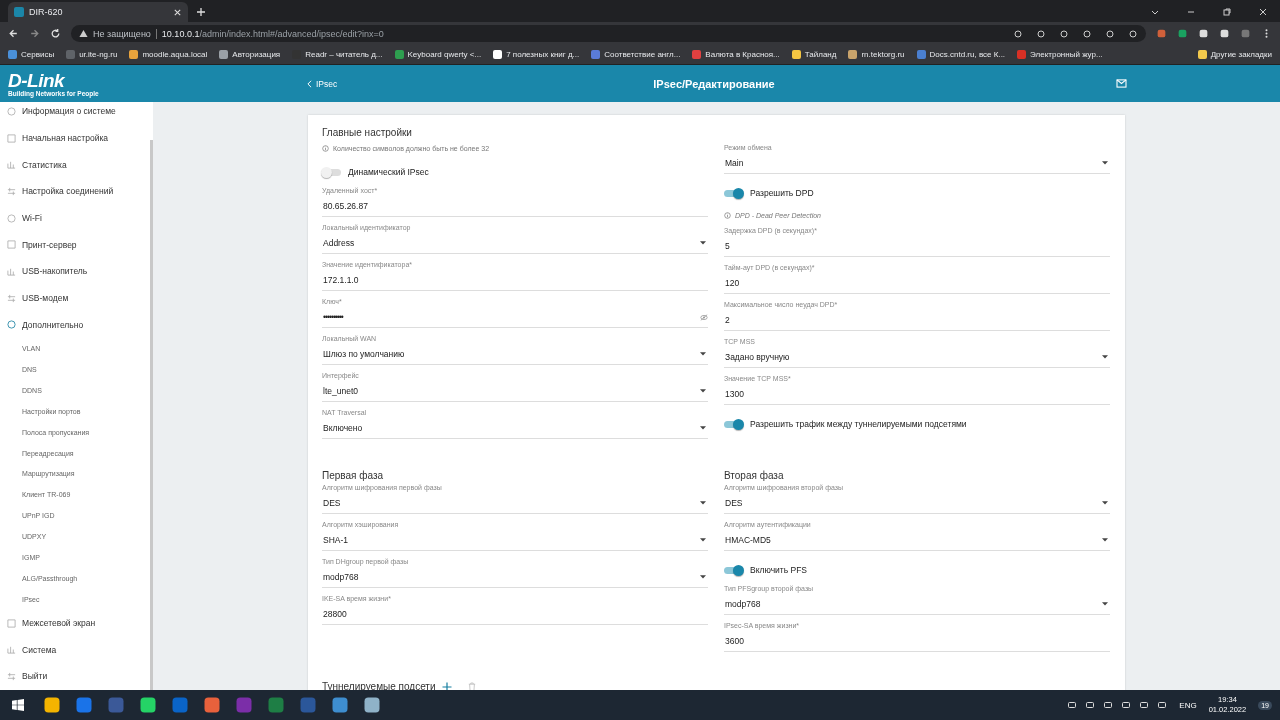  Describe the element at coordinates (876, 54) in the screenshot. I see `bookmark-item: rn.tektorg.ru` at that location.